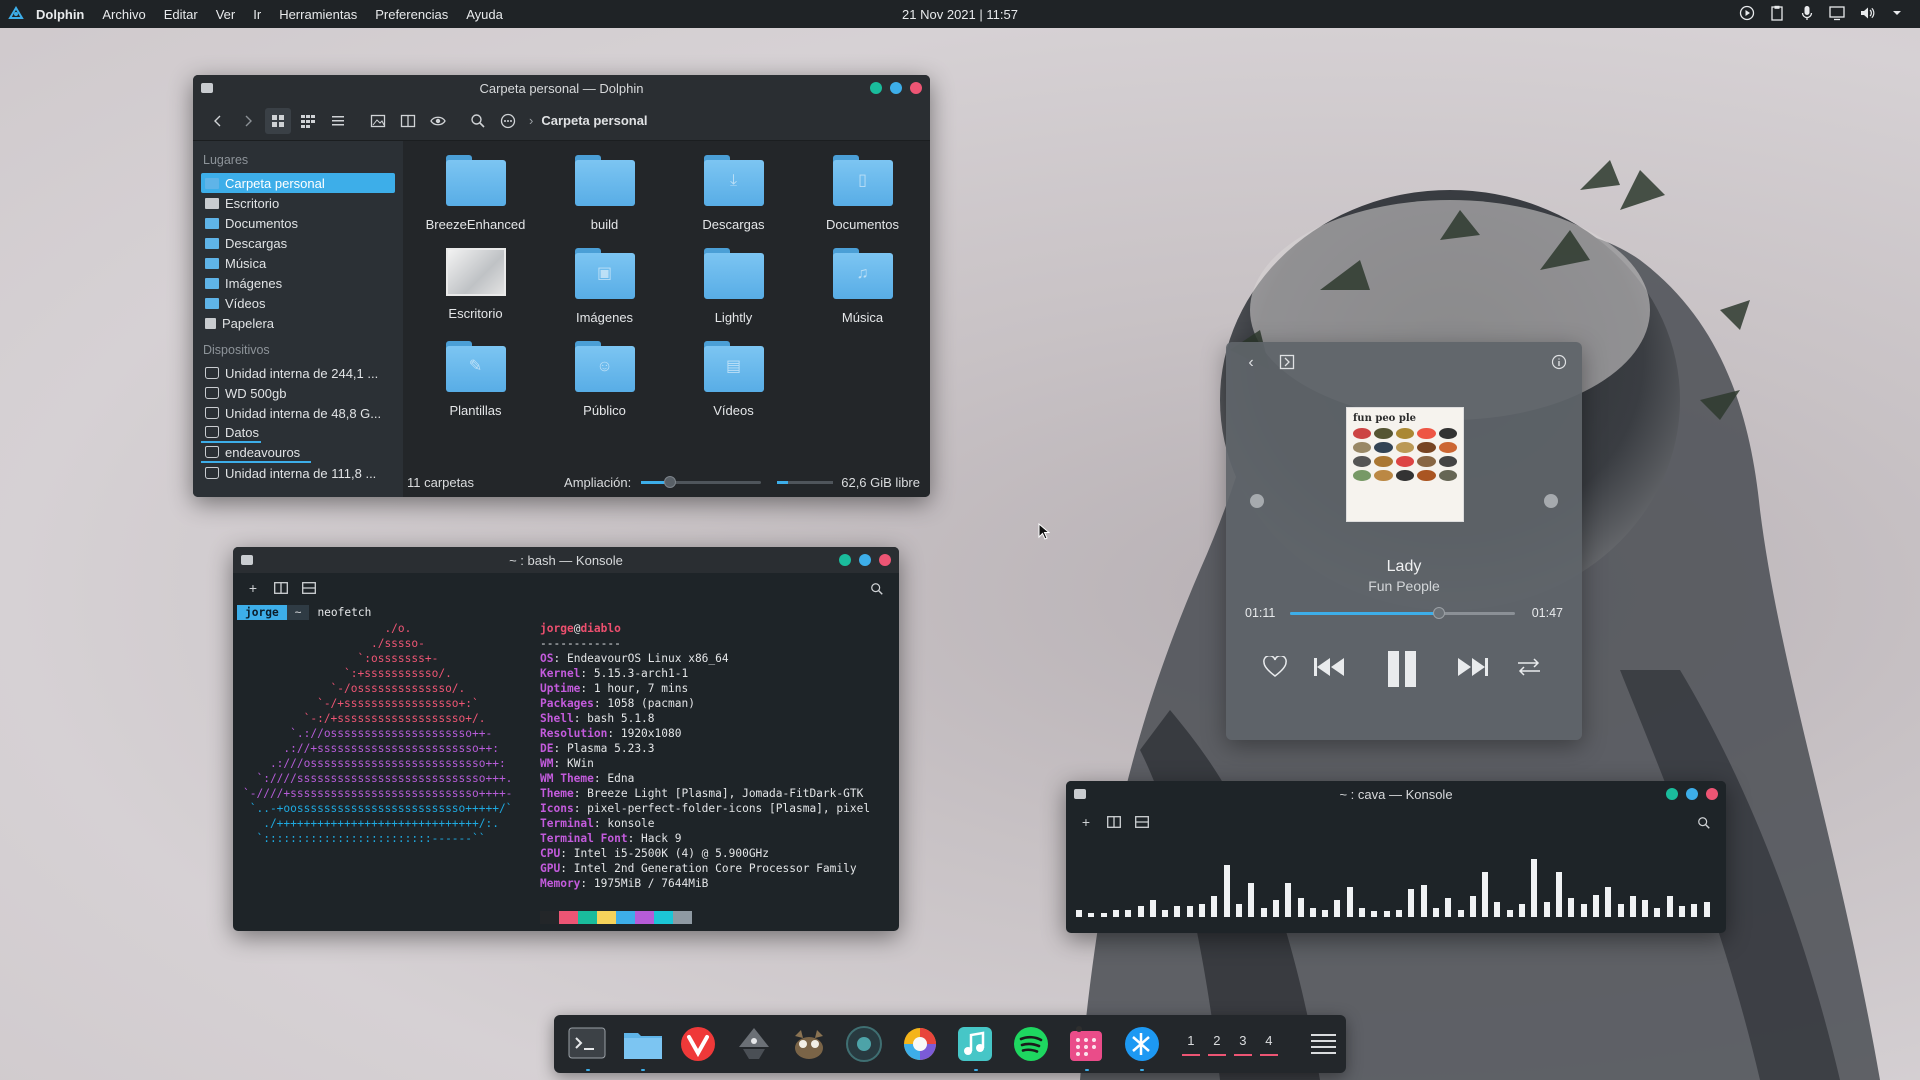 Image resolution: width=1920 pixels, height=1080 pixels. Describe the element at coordinates (318, 14) in the screenshot. I see `menu-herramientas: Herramientas` at that location.